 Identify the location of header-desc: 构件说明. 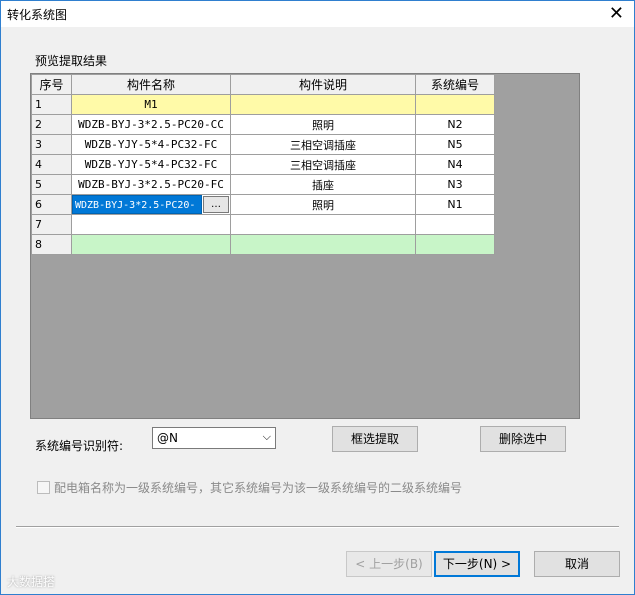
(323, 84).